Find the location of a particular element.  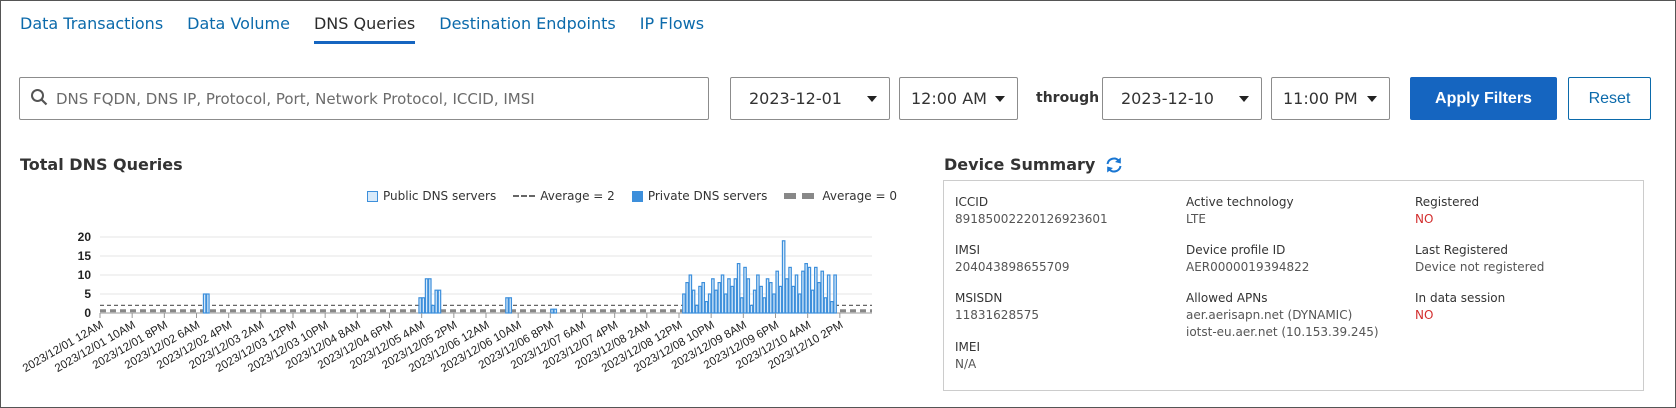

last-registered-value: Device not registered is located at coordinates (1480, 267).